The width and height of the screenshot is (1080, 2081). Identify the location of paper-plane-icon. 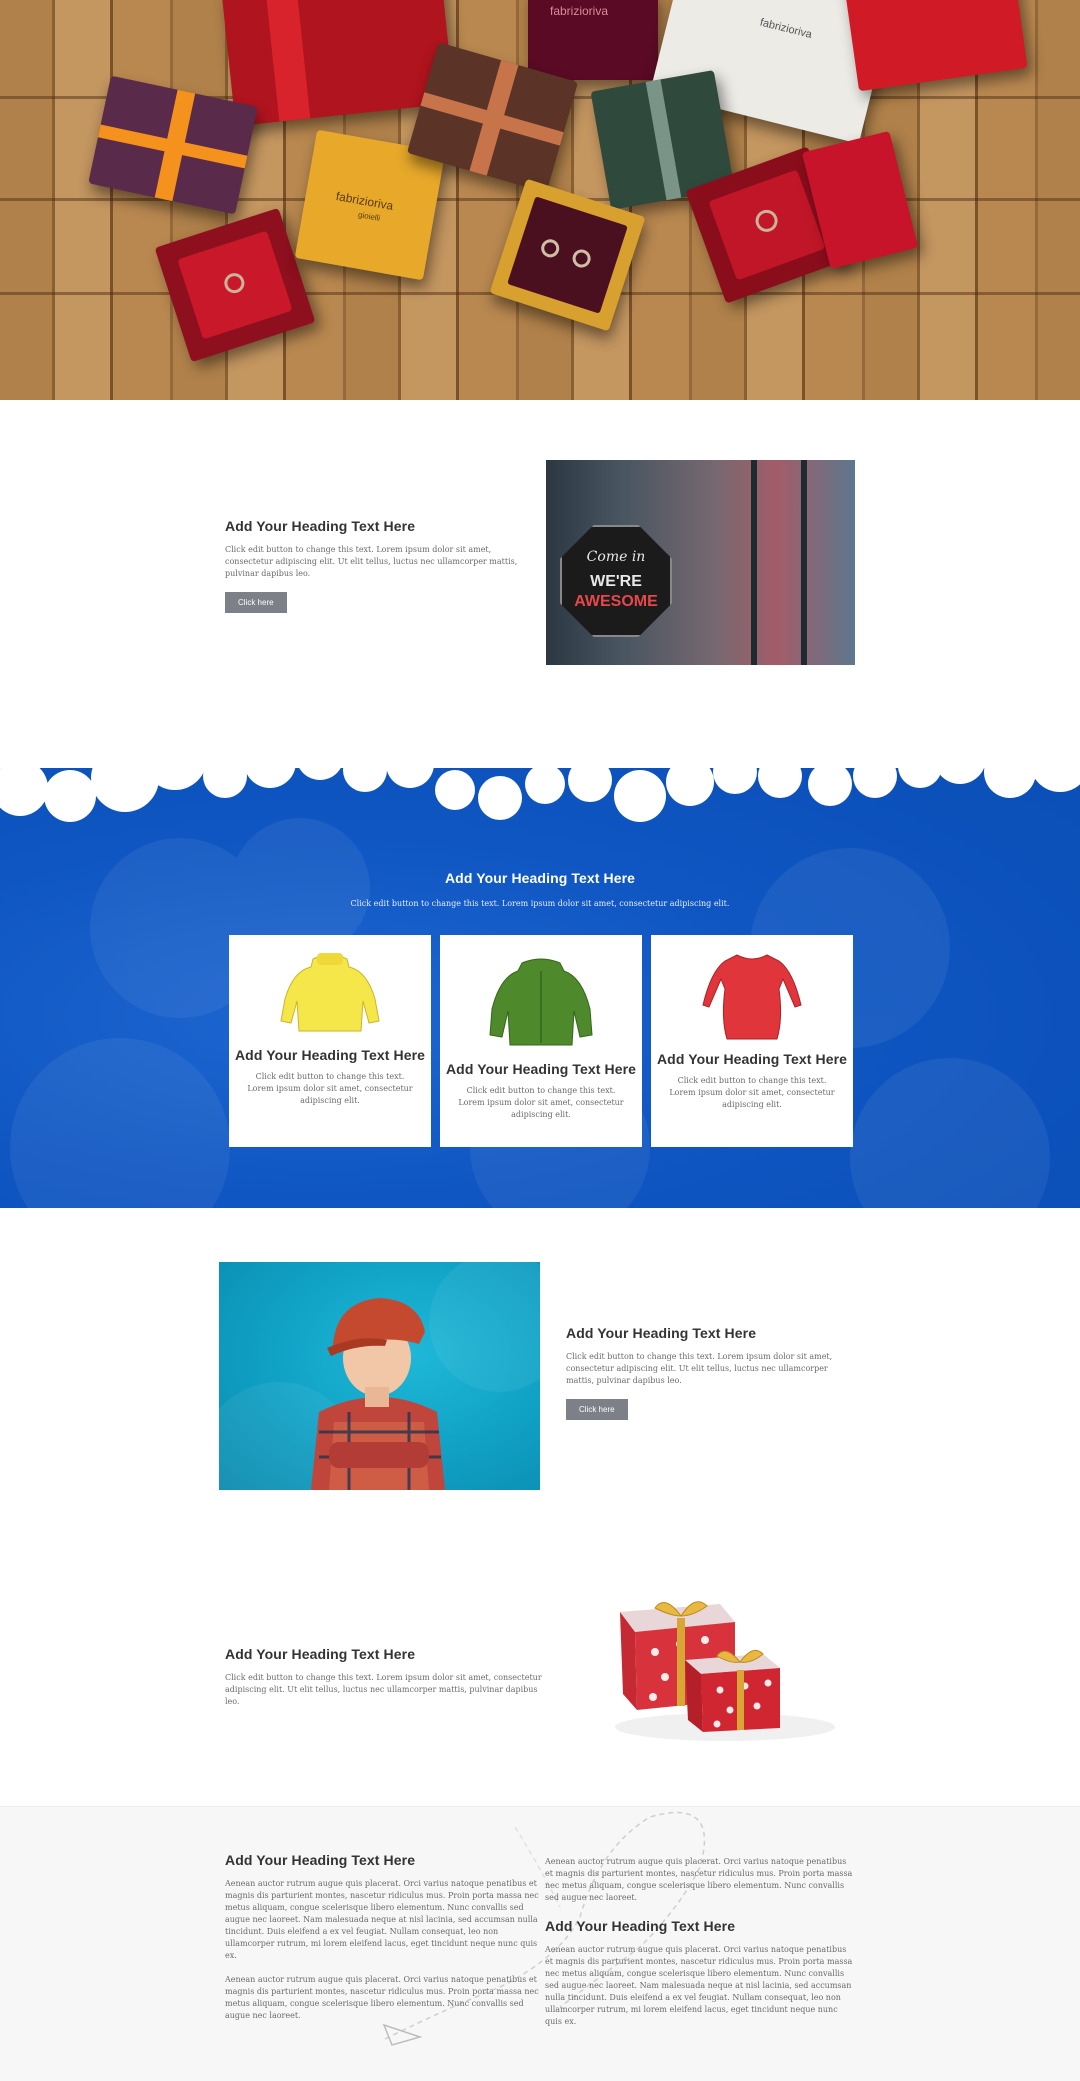
(402, 2034).